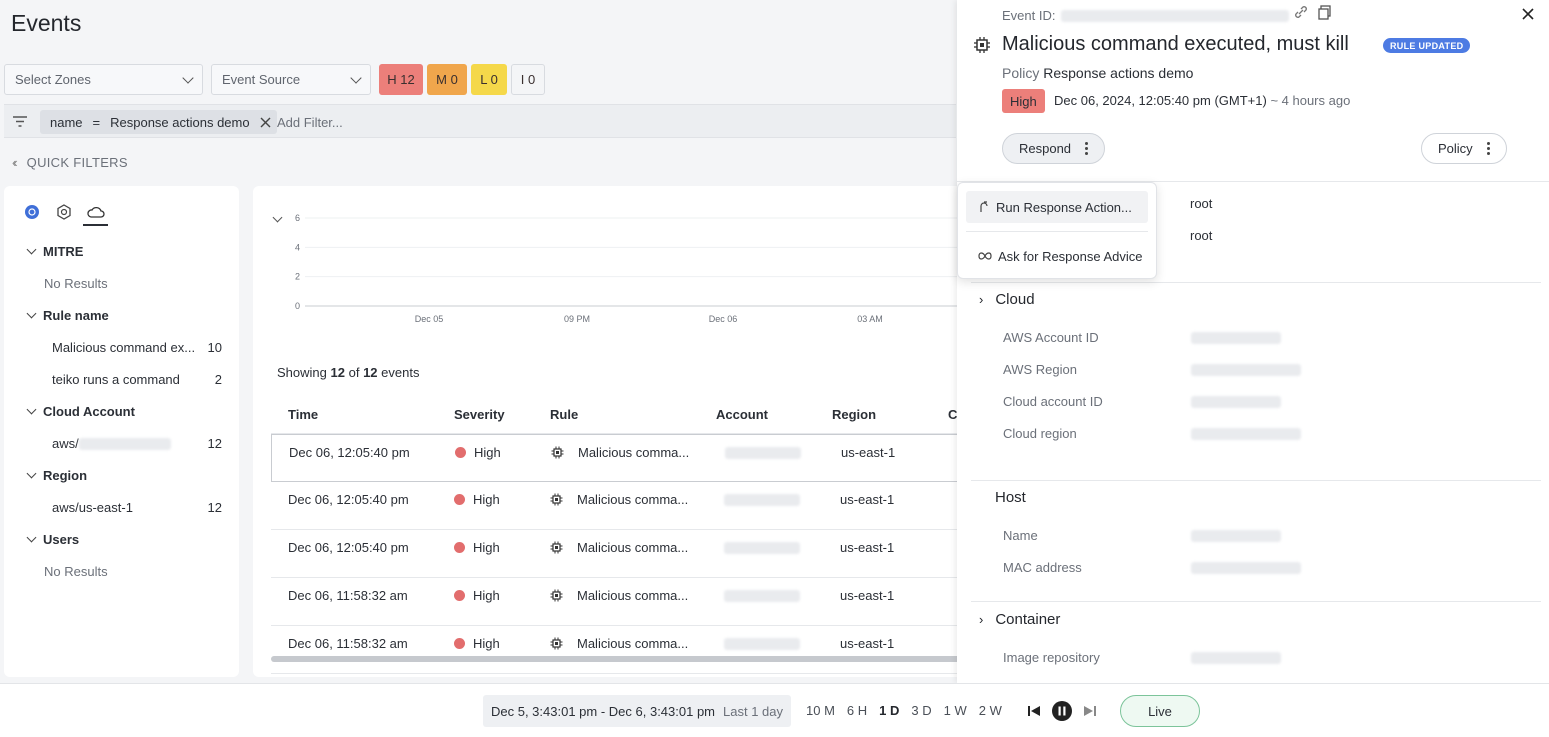 This screenshot has height=737, width=1549. What do you see at coordinates (952, 414) in the screenshot?
I see `column-c: C` at bounding box center [952, 414].